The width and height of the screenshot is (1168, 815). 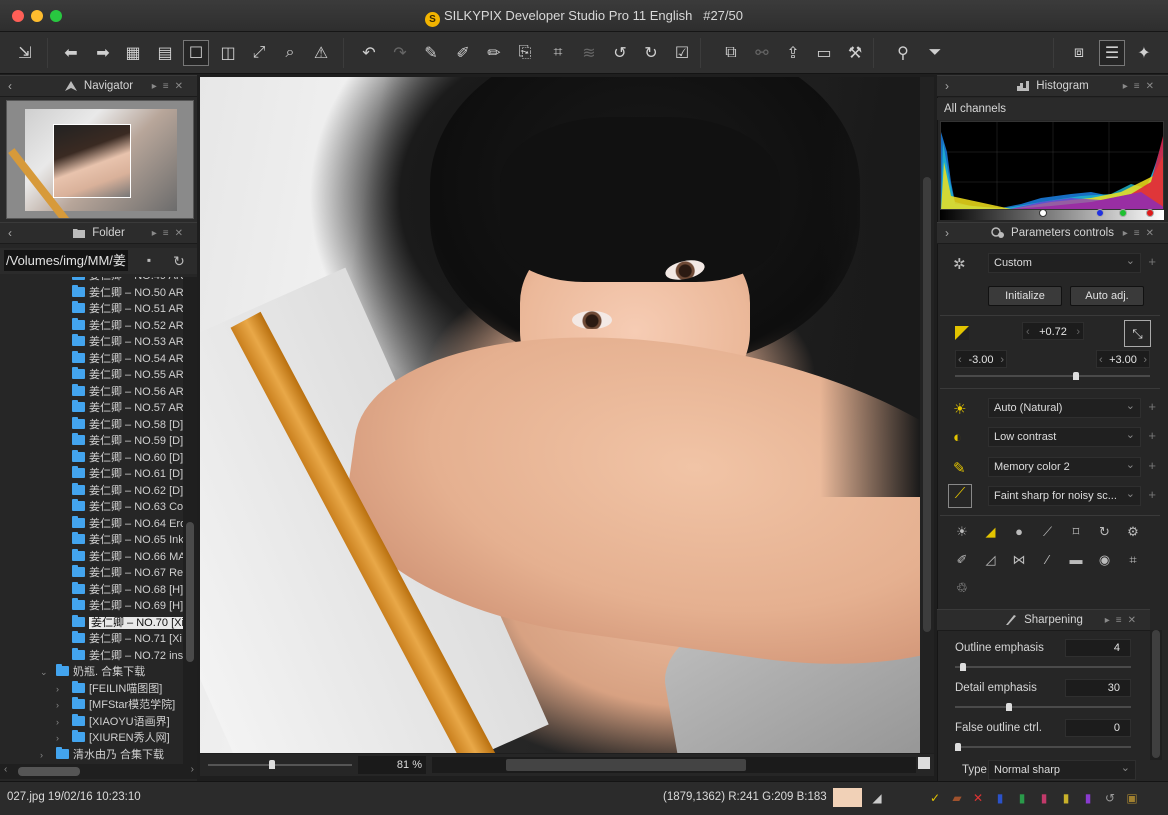 I want to click on initialize-button: Initialize, so click(x=1025, y=296).